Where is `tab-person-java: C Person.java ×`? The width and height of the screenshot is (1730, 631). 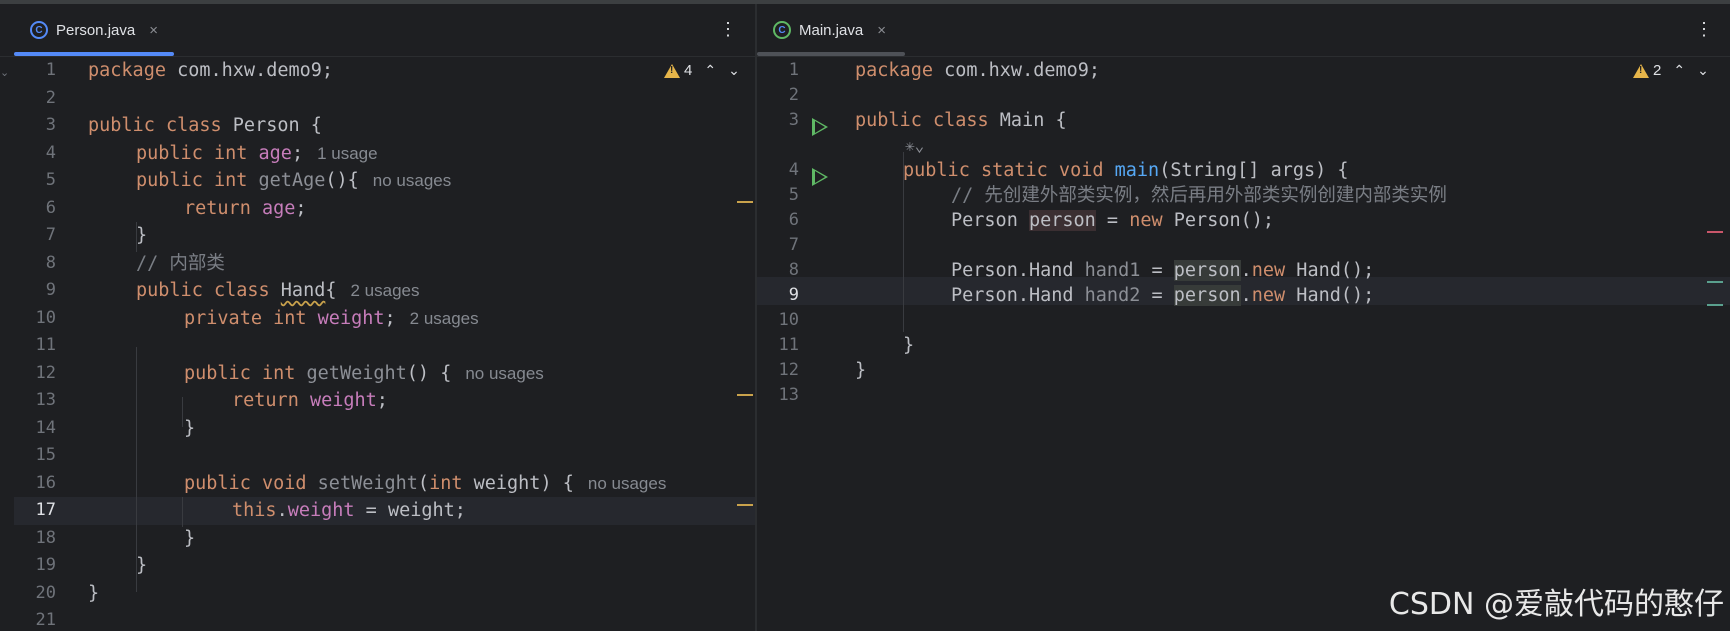
tab-person-java: C Person.java × is located at coordinates (94, 30).